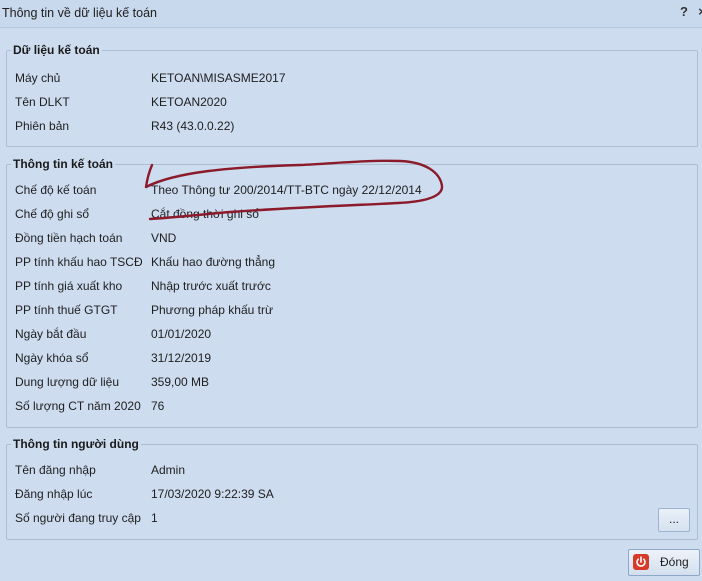 This screenshot has width=702, height=581. I want to click on row-label: Số người đang truy cập, so click(78, 518).